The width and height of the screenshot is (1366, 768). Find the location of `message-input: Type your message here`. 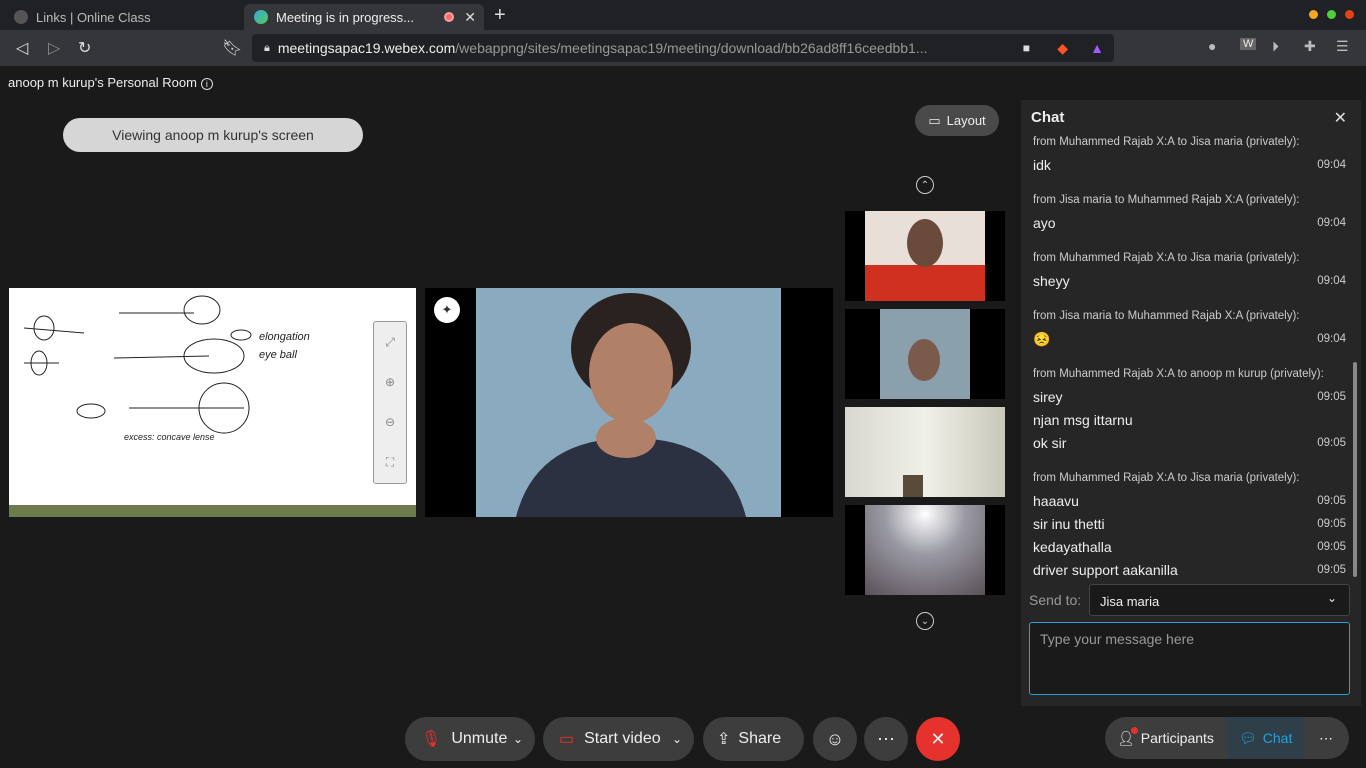

message-input: Type your message here is located at coordinates (1189, 658).